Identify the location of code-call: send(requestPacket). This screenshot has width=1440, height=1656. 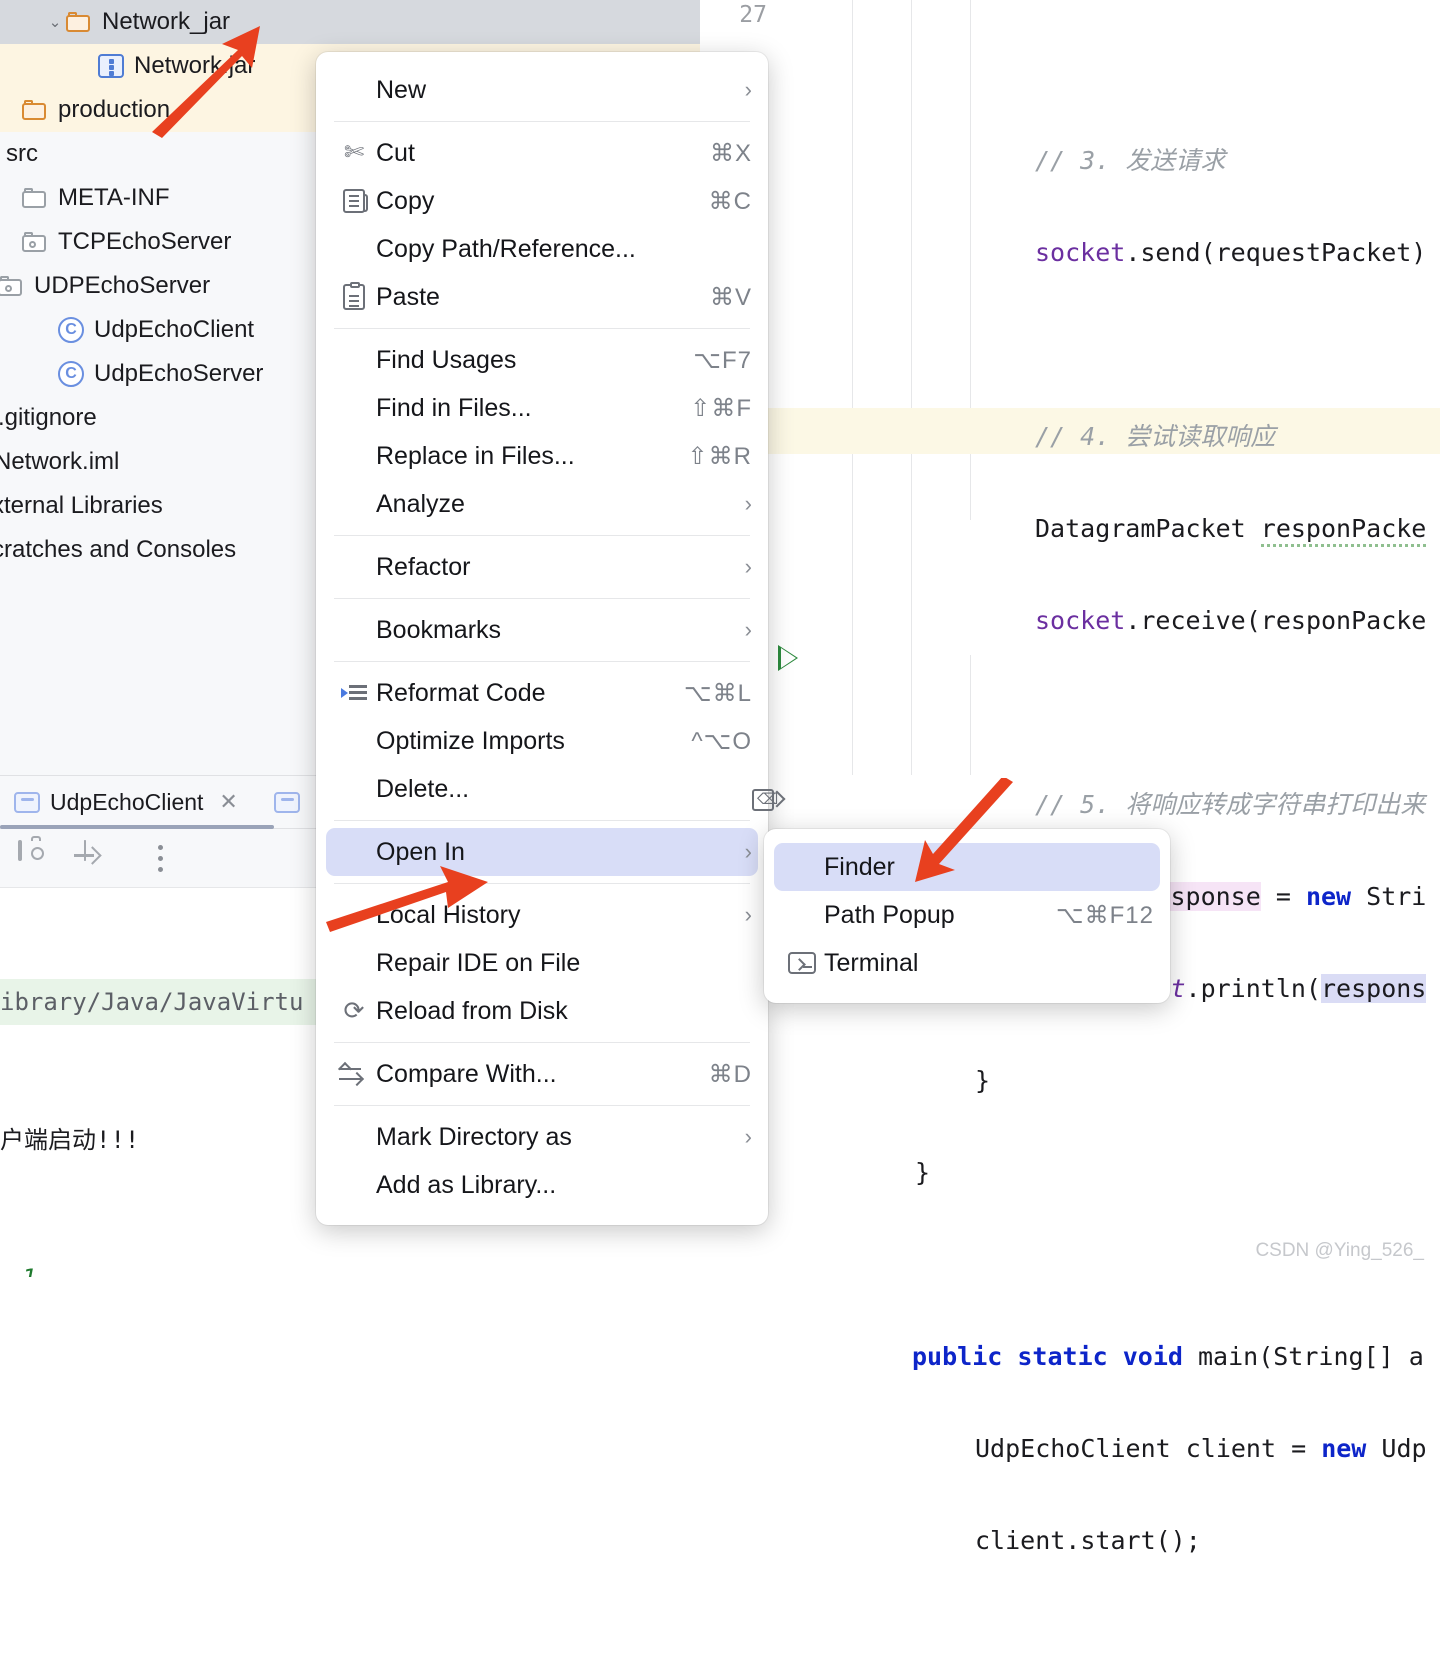
(1283, 252).